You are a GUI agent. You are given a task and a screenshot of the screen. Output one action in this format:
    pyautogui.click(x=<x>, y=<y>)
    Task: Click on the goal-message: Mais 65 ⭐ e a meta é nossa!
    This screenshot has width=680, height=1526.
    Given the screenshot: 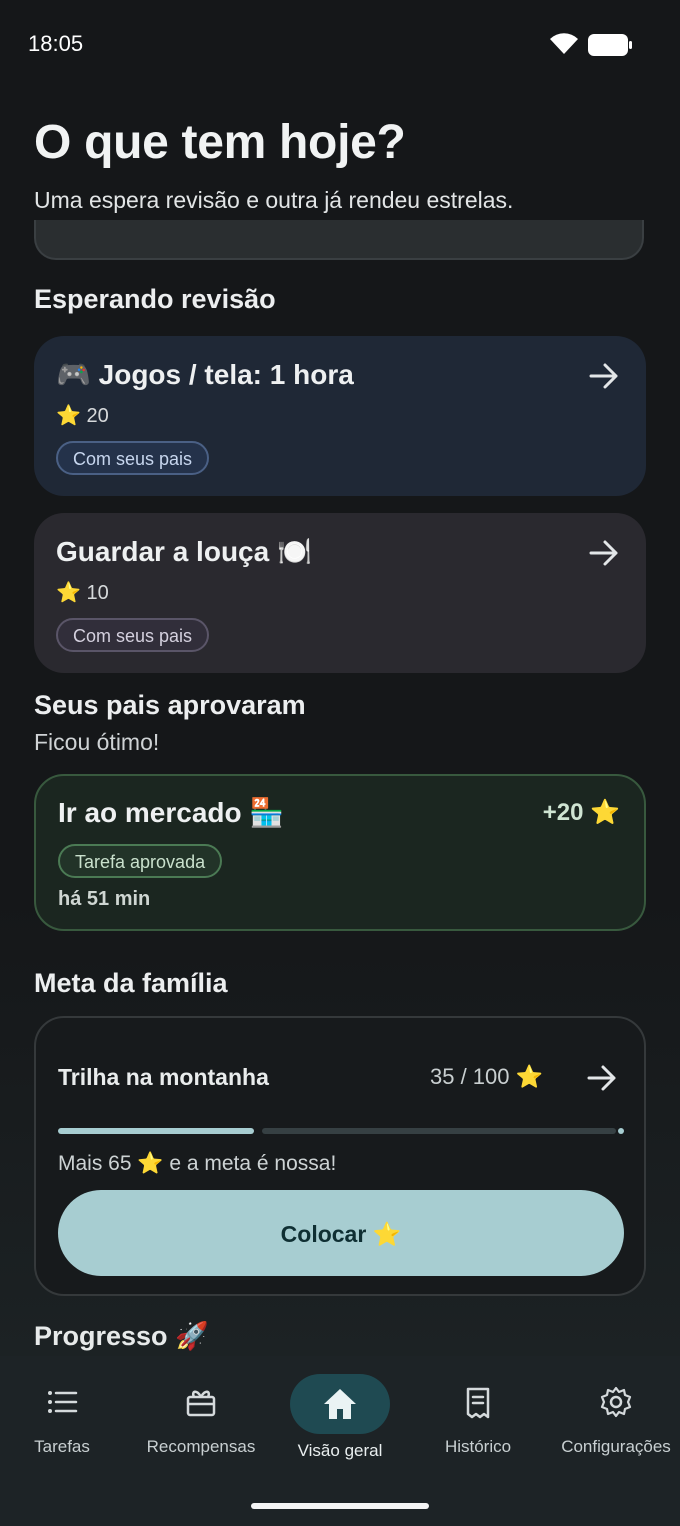 What is the action you would take?
    pyautogui.click(x=197, y=1163)
    